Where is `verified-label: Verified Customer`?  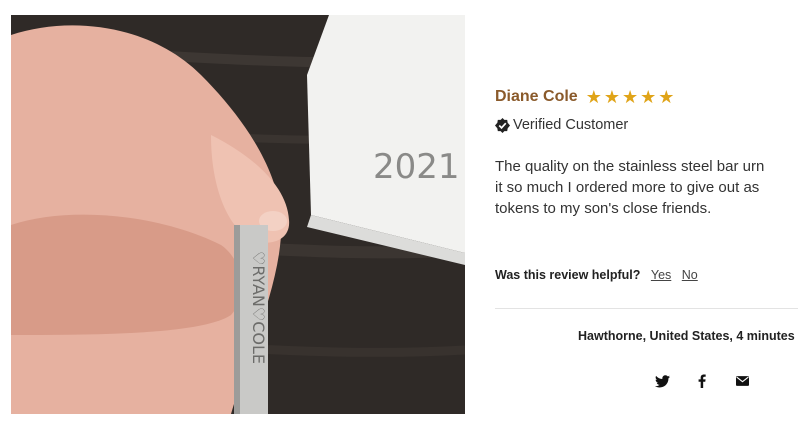
verified-label: Verified Customer is located at coordinates (571, 125).